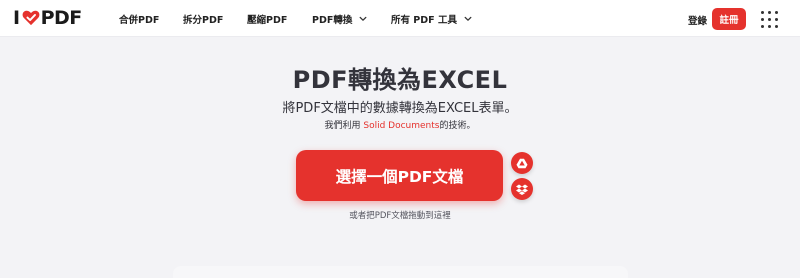  What do you see at coordinates (399, 175) in the screenshot?
I see `select-pdf-button: 選擇一個PDF文檔` at bounding box center [399, 175].